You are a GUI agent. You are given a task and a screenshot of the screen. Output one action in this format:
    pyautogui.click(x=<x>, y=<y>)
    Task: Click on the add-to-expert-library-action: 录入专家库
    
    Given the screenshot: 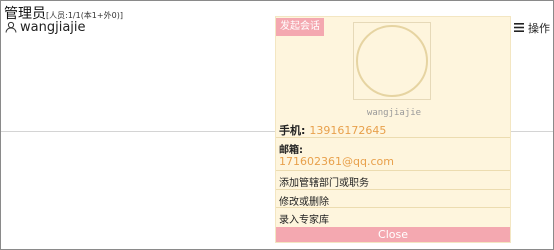 What is the action you would take?
    pyautogui.click(x=304, y=218)
    